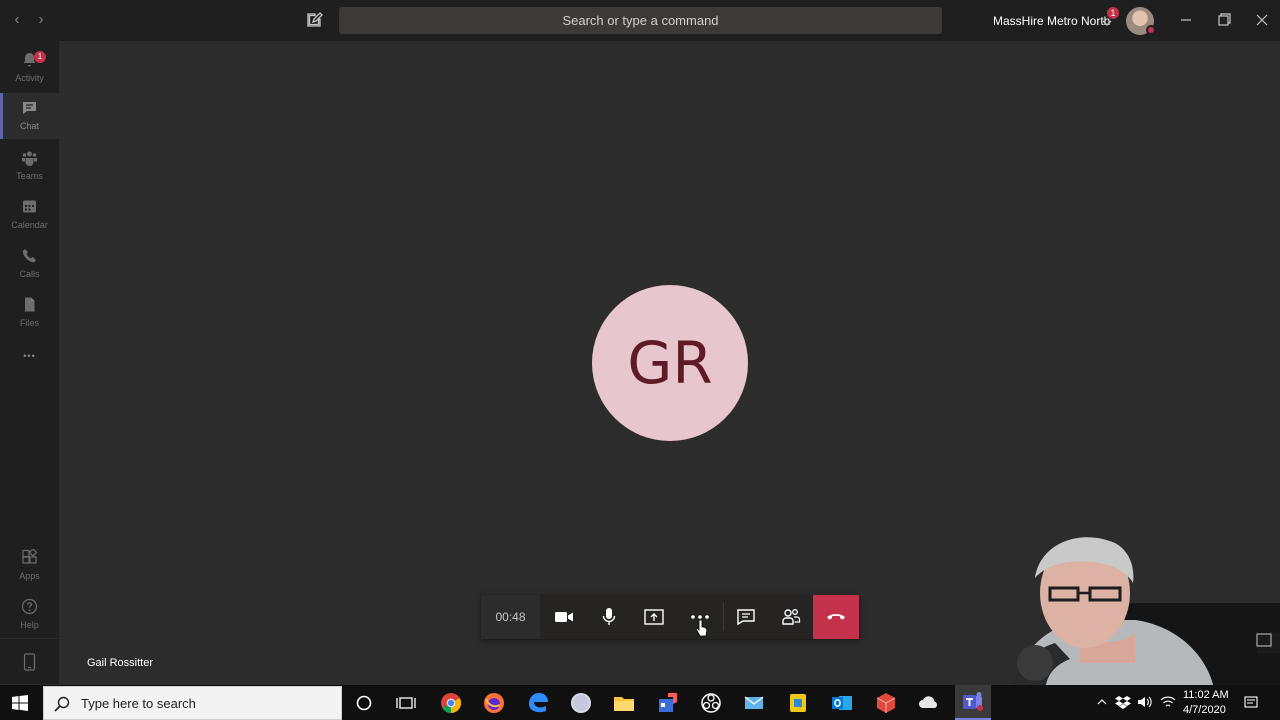 The image size is (1280, 720). I want to click on rail-item-calls: Calls, so click(29, 264).